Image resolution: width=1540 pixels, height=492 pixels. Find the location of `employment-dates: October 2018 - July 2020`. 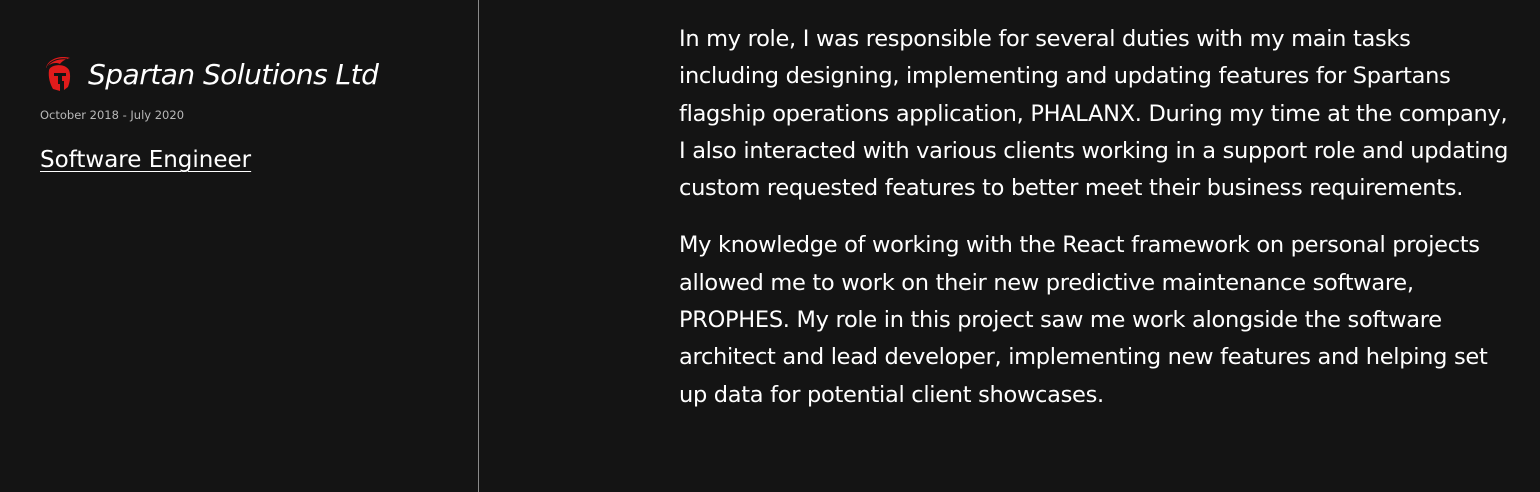

employment-dates: October 2018 - July 2020 is located at coordinates (112, 115).